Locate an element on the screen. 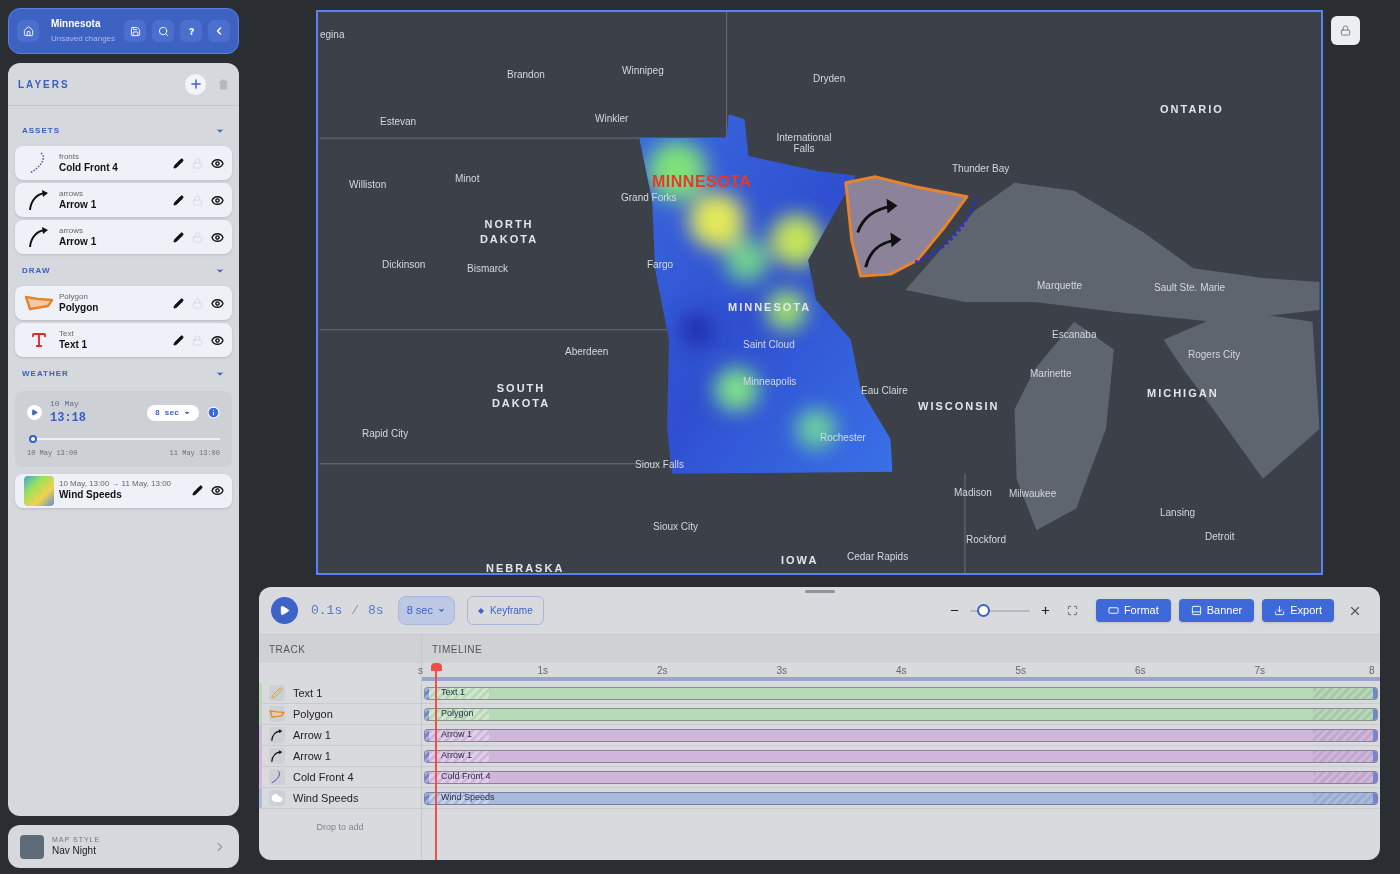  banner-button: Banner is located at coordinates (1216, 610).